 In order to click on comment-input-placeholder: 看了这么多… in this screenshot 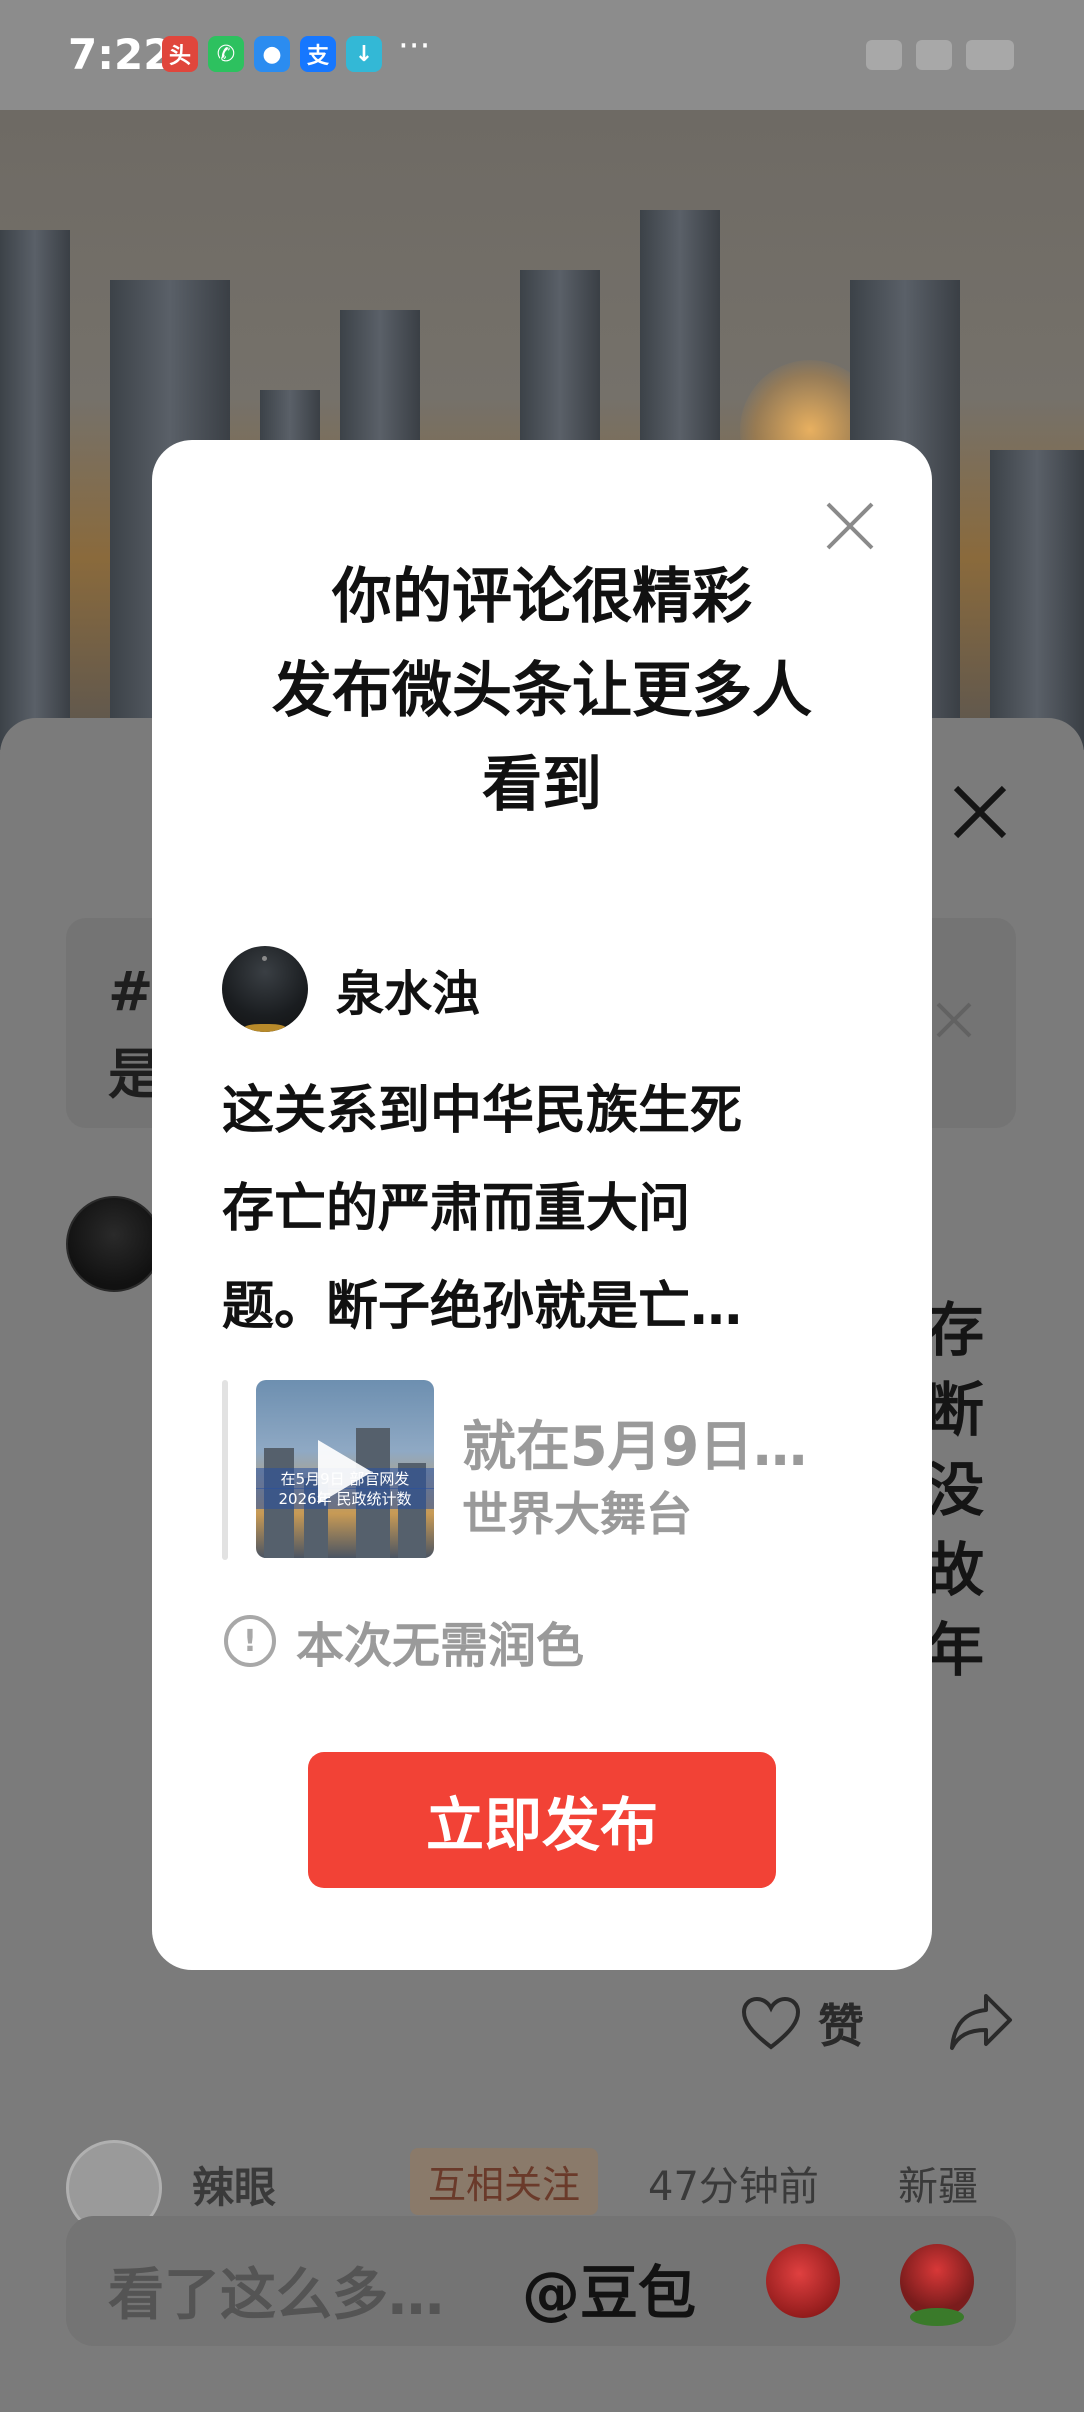, I will do `click(276, 2290)`.